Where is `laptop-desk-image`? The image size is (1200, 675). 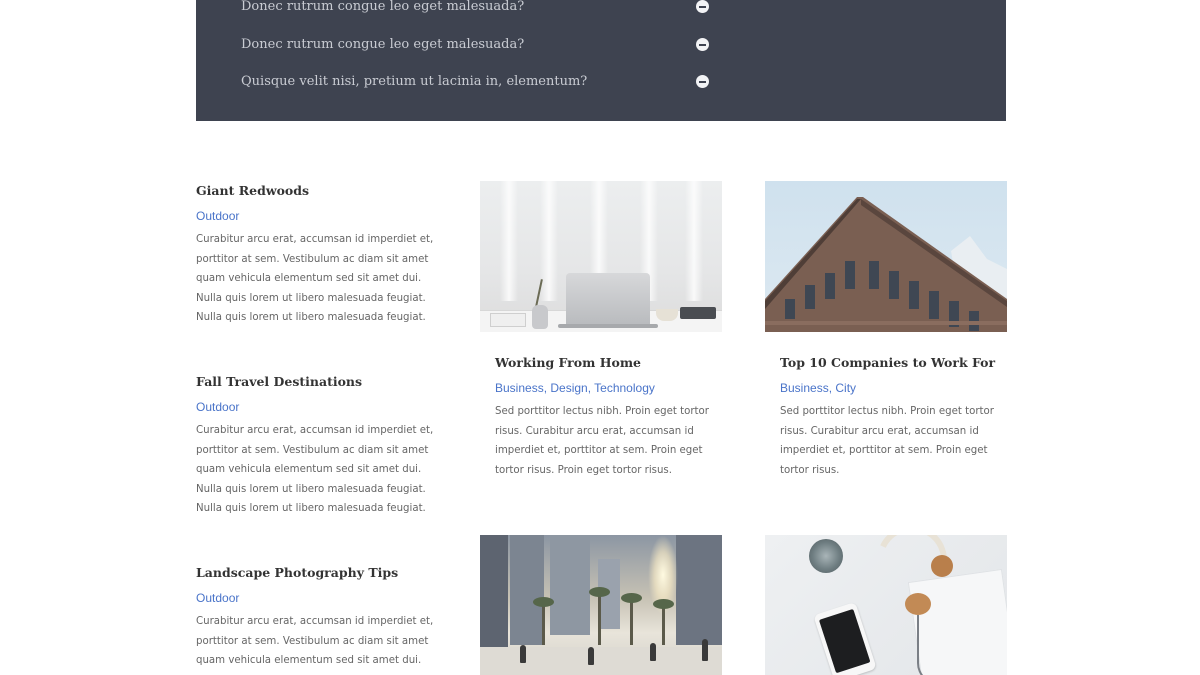
laptop-desk-image is located at coordinates (601, 256).